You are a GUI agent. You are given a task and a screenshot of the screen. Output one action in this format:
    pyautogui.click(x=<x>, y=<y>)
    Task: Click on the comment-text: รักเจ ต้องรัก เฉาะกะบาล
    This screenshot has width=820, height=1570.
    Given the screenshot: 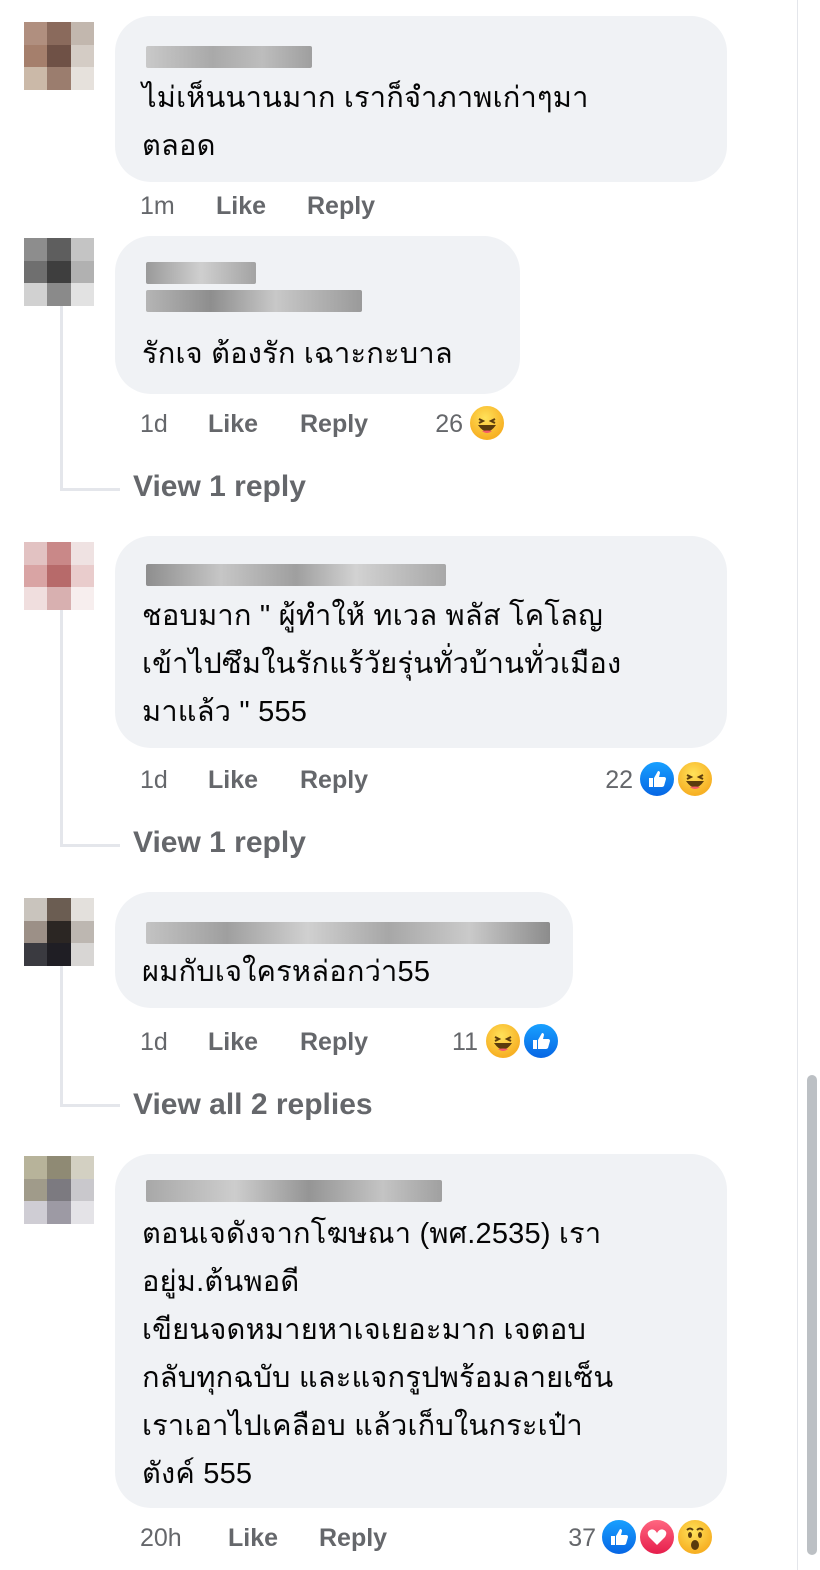 What is the action you would take?
    pyautogui.click(x=297, y=354)
    